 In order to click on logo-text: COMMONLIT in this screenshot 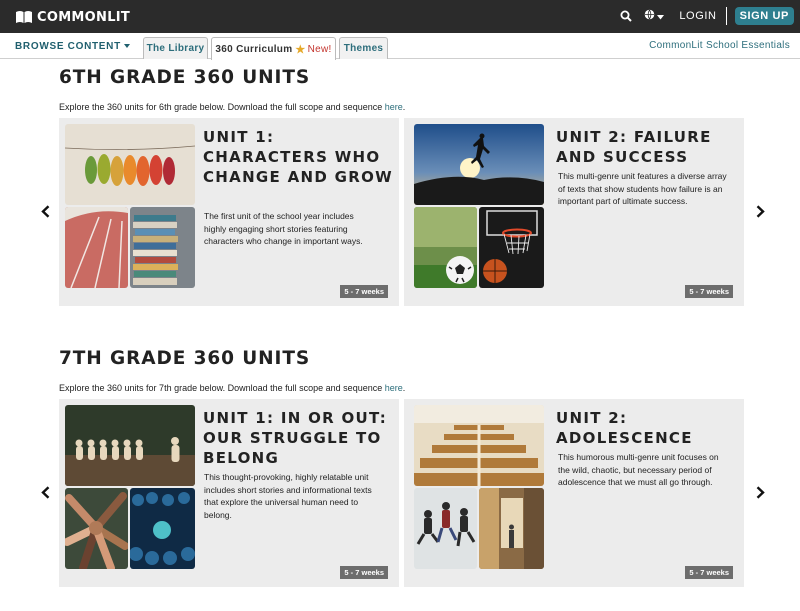, I will do `click(84, 17)`.